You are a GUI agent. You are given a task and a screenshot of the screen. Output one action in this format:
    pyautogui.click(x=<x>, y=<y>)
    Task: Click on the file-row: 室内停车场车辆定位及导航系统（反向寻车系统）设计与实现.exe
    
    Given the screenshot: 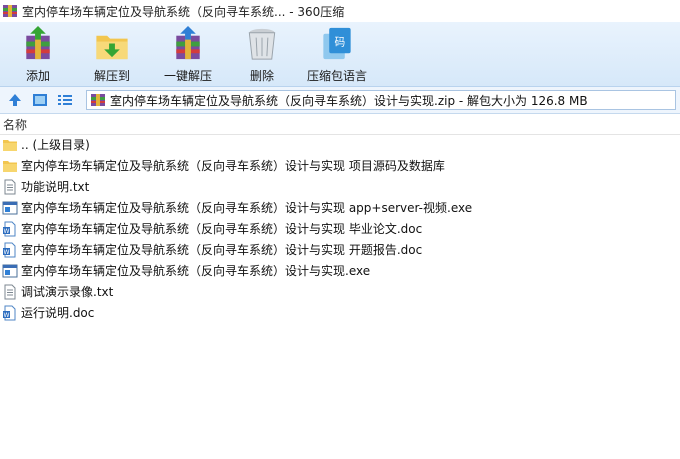 What is the action you would take?
    pyautogui.click(x=340, y=270)
    